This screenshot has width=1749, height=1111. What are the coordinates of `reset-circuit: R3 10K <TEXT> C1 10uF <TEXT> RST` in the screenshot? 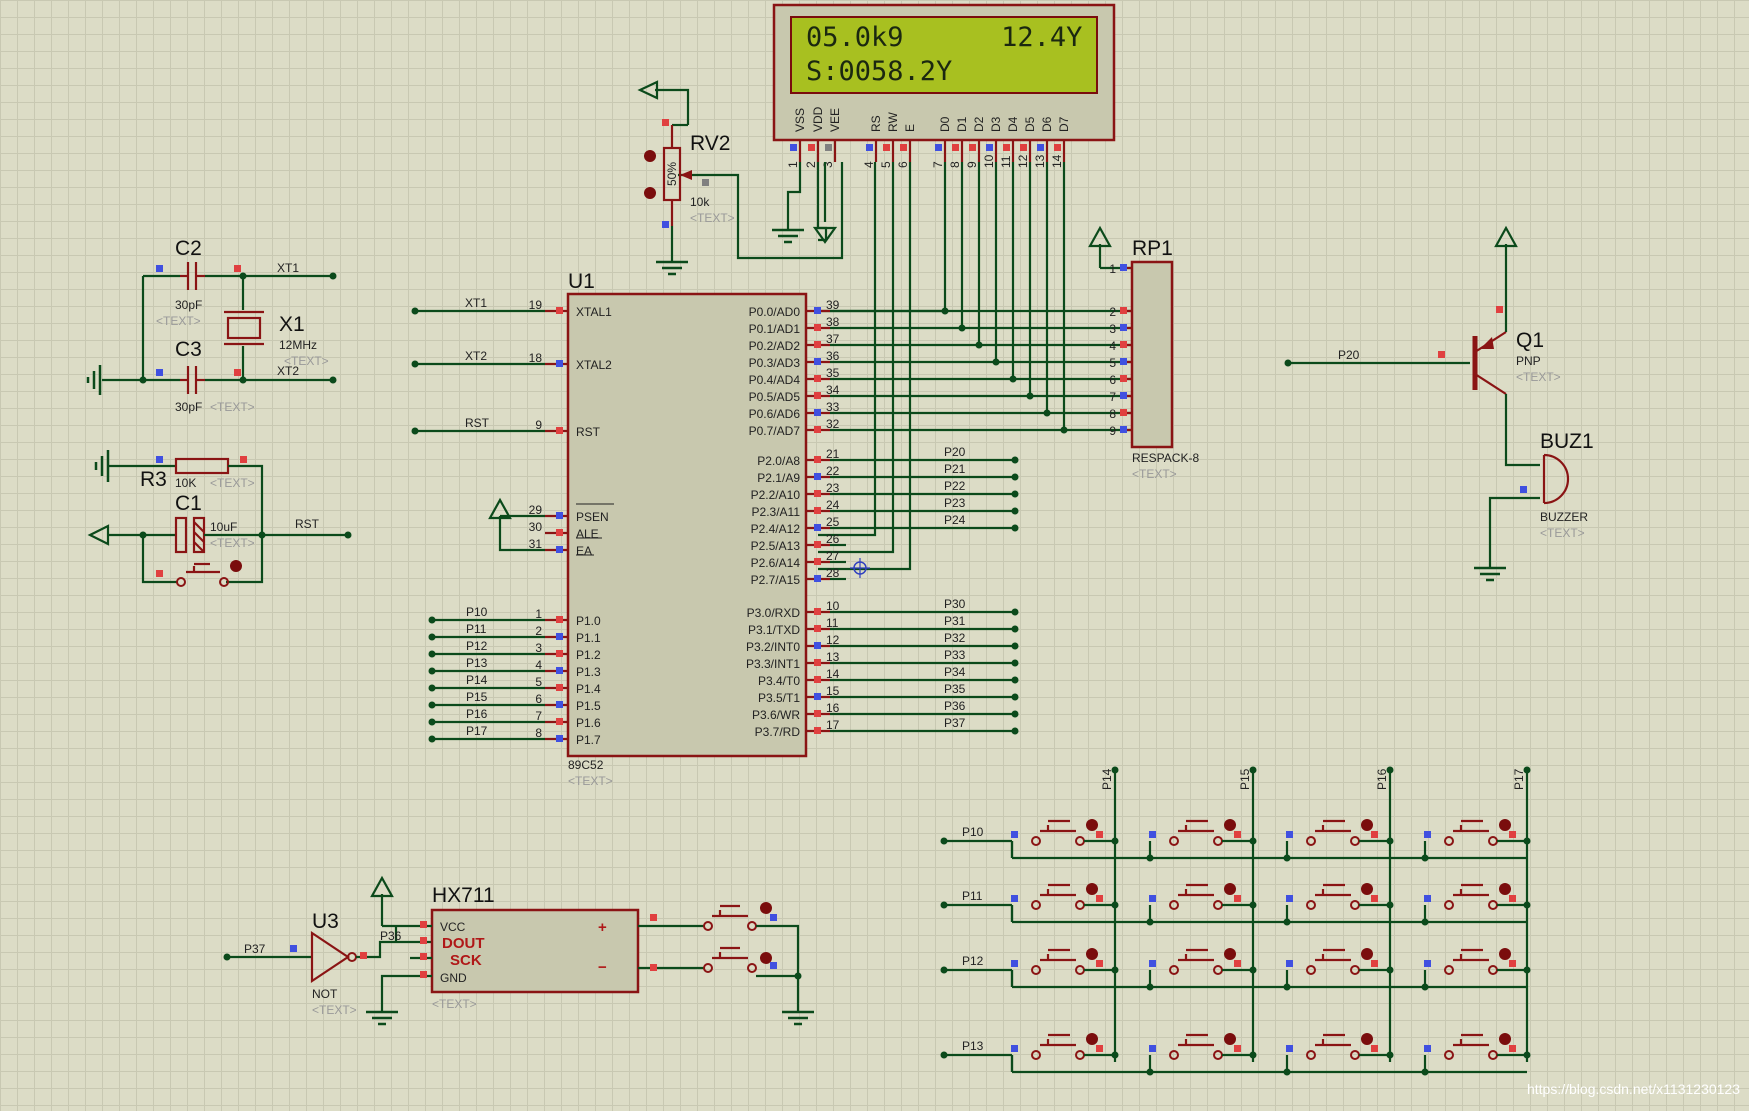 It's located at (219, 518).